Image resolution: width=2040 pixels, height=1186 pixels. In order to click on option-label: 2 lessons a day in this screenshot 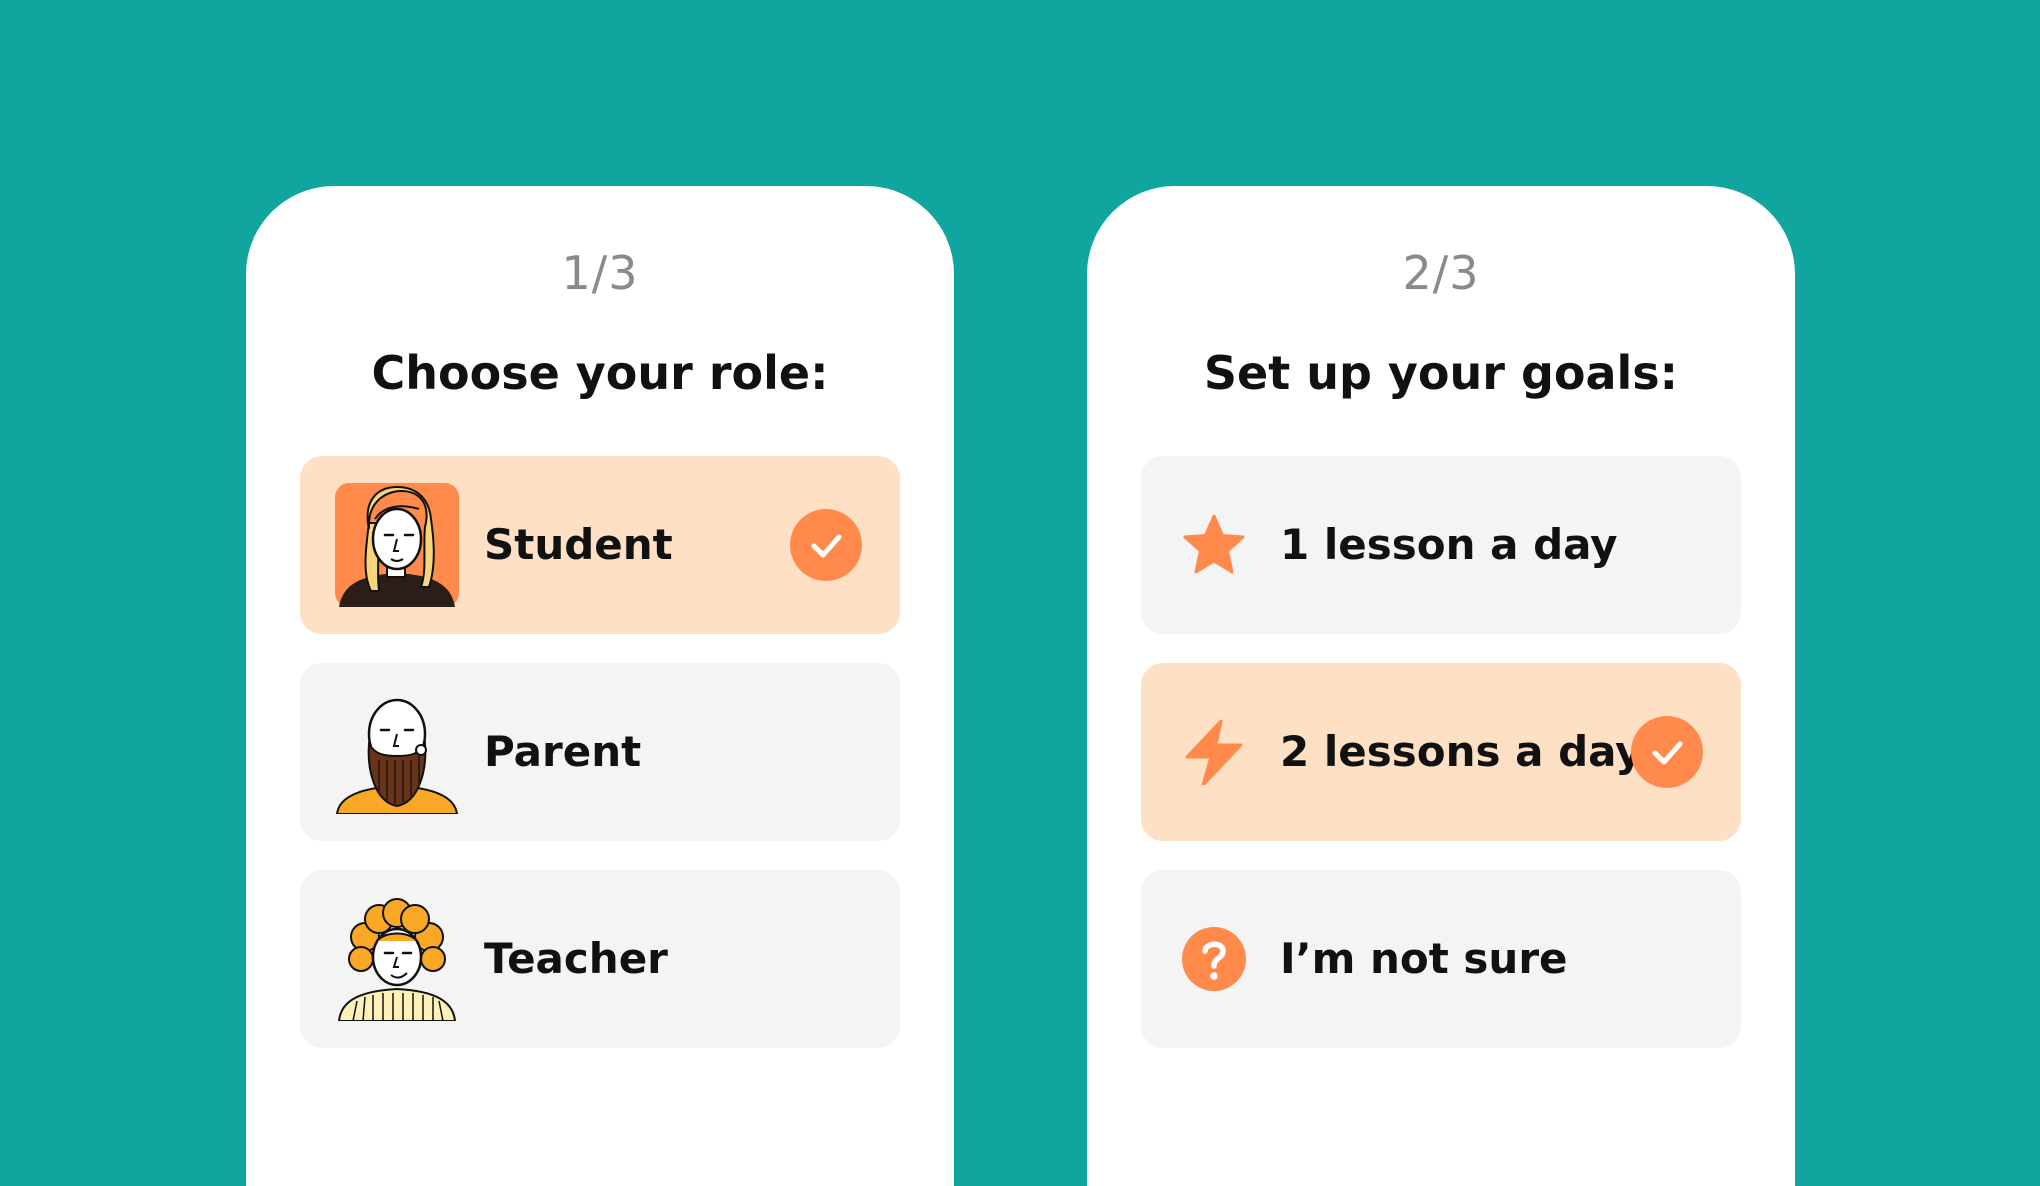, I will do `click(1461, 751)`.